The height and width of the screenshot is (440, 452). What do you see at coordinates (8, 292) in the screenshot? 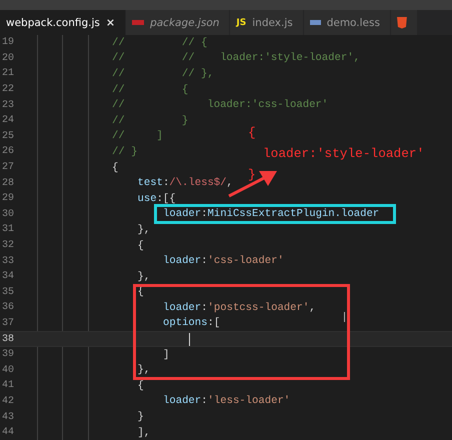
I see `line-number: 35` at bounding box center [8, 292].